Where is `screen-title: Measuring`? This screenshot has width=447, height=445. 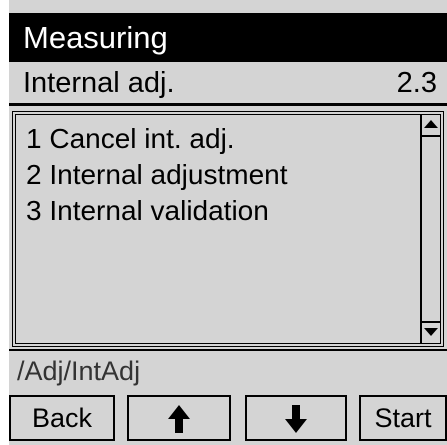
screen-title: Measuring is located at coordinates (95, 37).